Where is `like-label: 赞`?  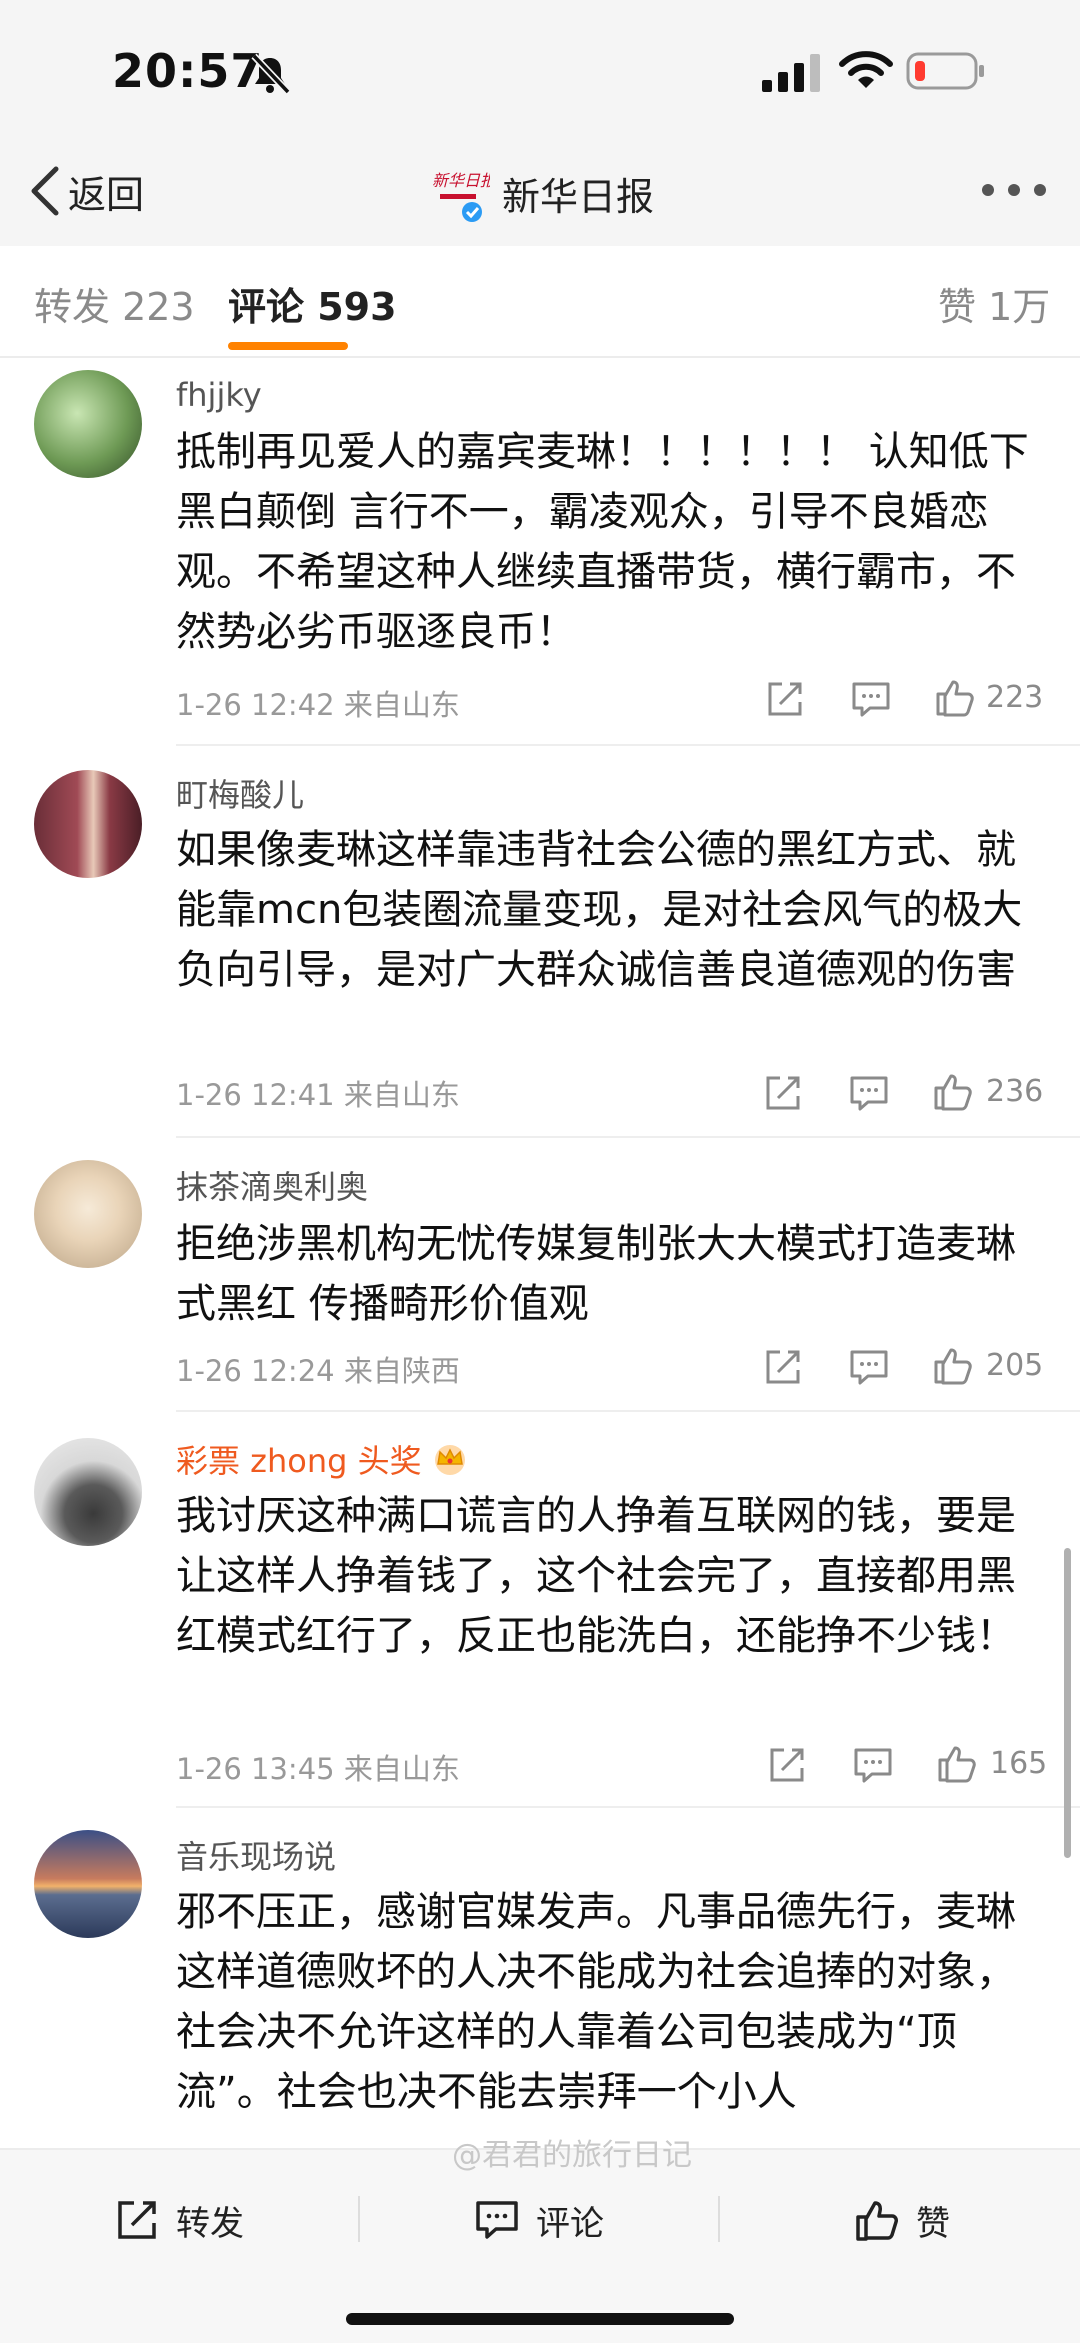
like-label: 赞 is located at coordinates (933, 2223).